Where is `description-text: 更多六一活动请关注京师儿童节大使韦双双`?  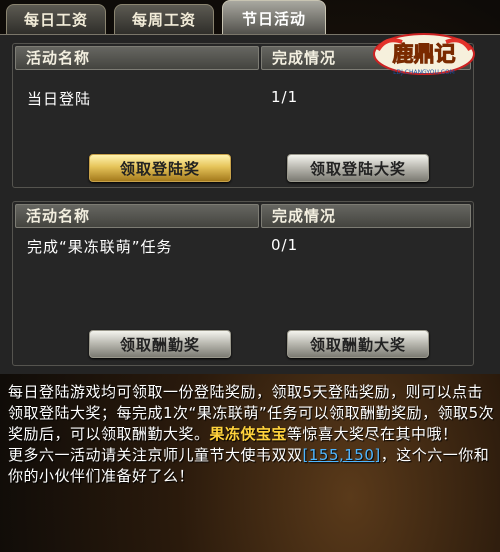 description-text: 更多六一活动请关注京师儿童节大使韦双双 is located at coordinates (155, 455).